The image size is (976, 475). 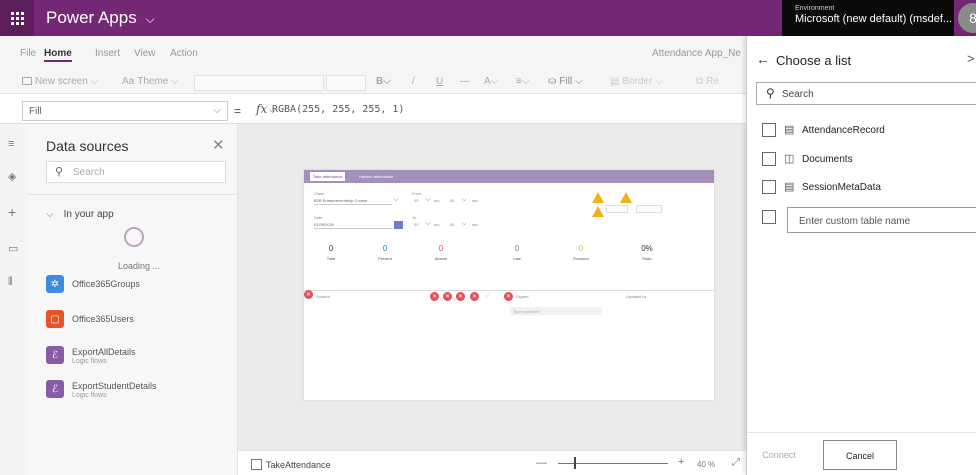 What do you see at coordinates (184, 53) in the screenshot?
I see `menu-action: Action` at bounding box center [184, 53].